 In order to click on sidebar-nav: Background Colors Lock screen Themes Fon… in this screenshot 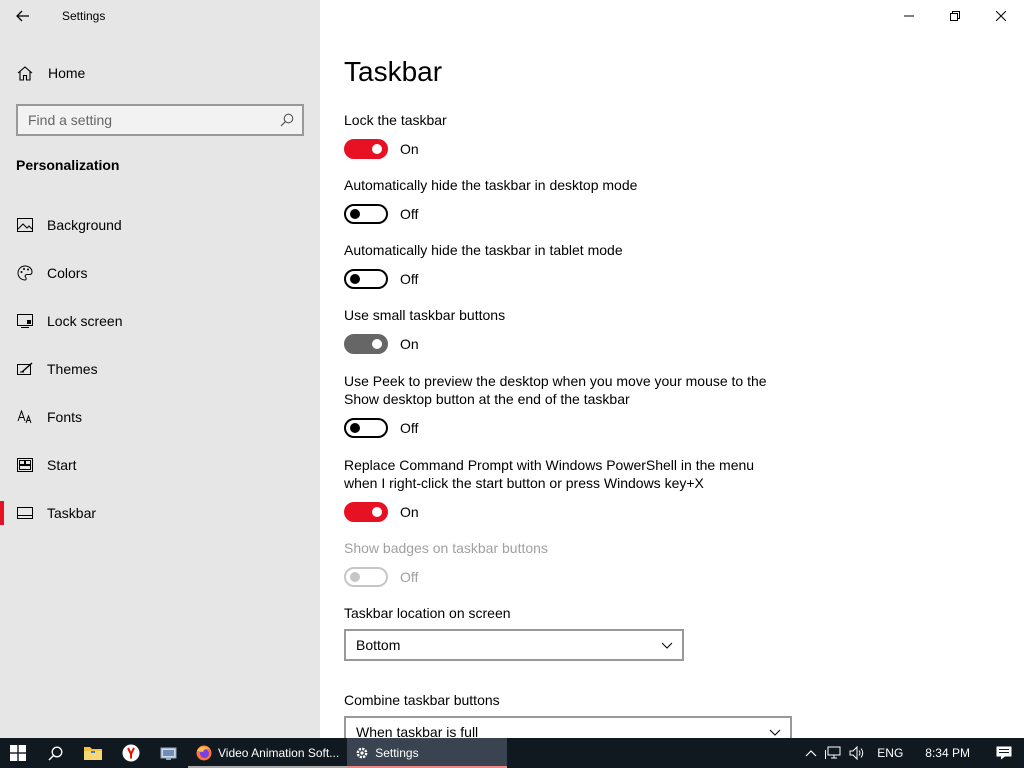, I will do `click(160, 369)`.